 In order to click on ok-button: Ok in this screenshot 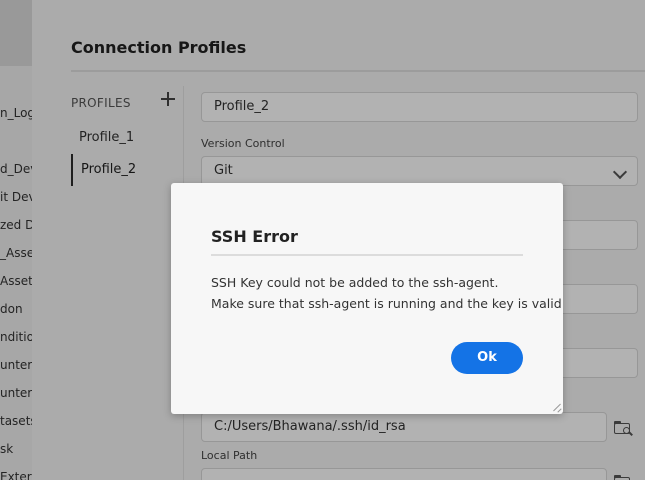, I will do `click(487, 358)`.